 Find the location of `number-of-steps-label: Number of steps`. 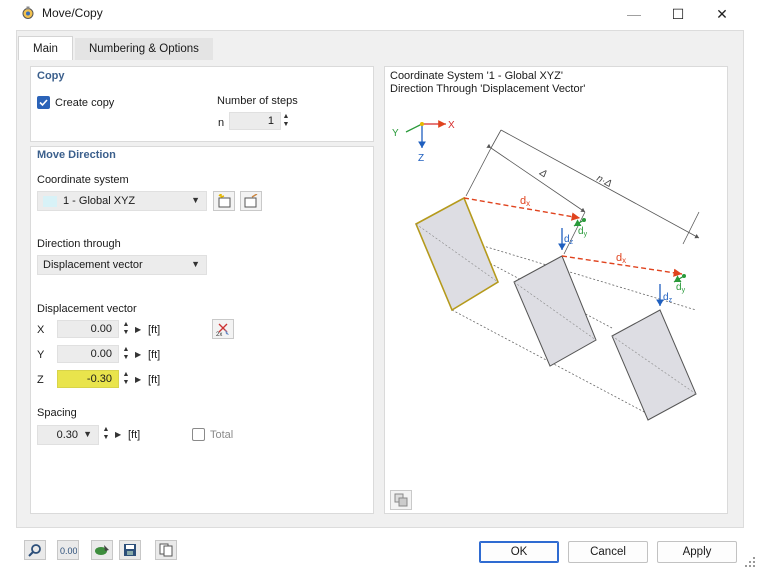

number-of-steps-label: Number of steps is located at coordinates (257, 101).